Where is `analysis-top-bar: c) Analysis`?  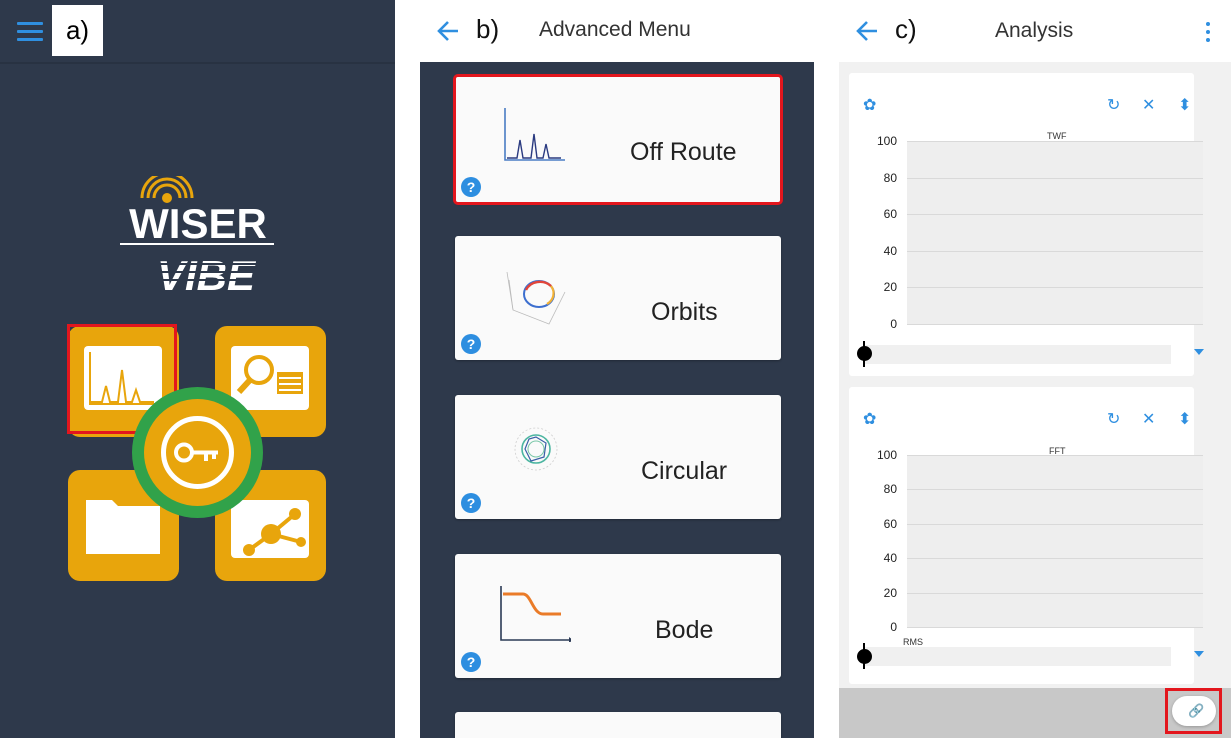
analysis-top-bar: c) Analysis is located at coordinates (1035, 31).